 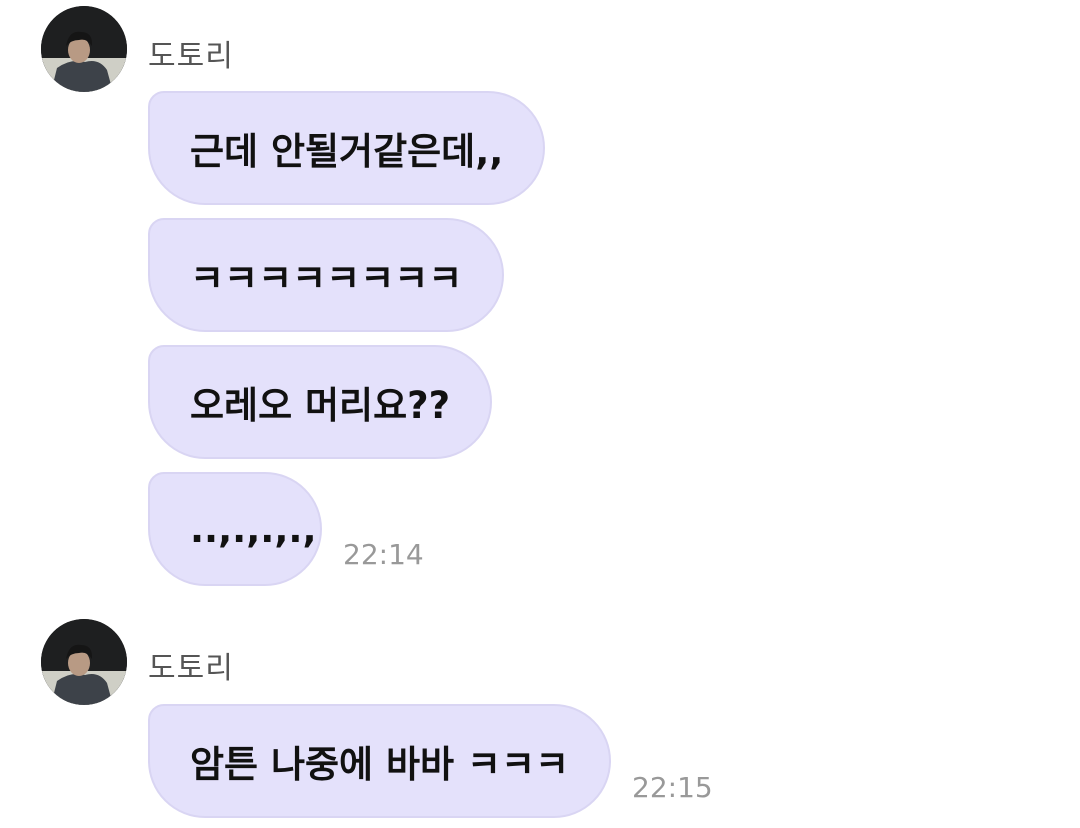 I want to click on message-bubble: 근데 안될거같은데,,, so click(x=347, y=148).